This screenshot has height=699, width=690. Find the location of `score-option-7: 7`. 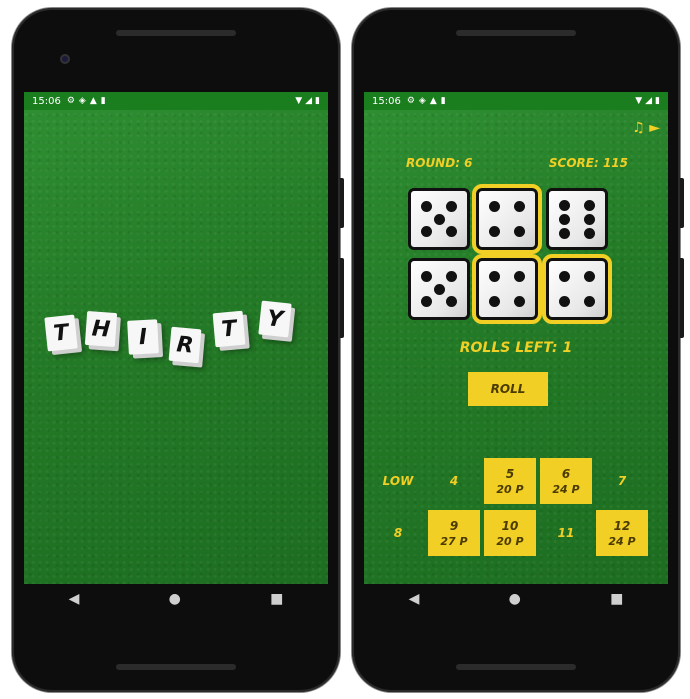

score-option-7: 7 is located at coordinates (622, 481).